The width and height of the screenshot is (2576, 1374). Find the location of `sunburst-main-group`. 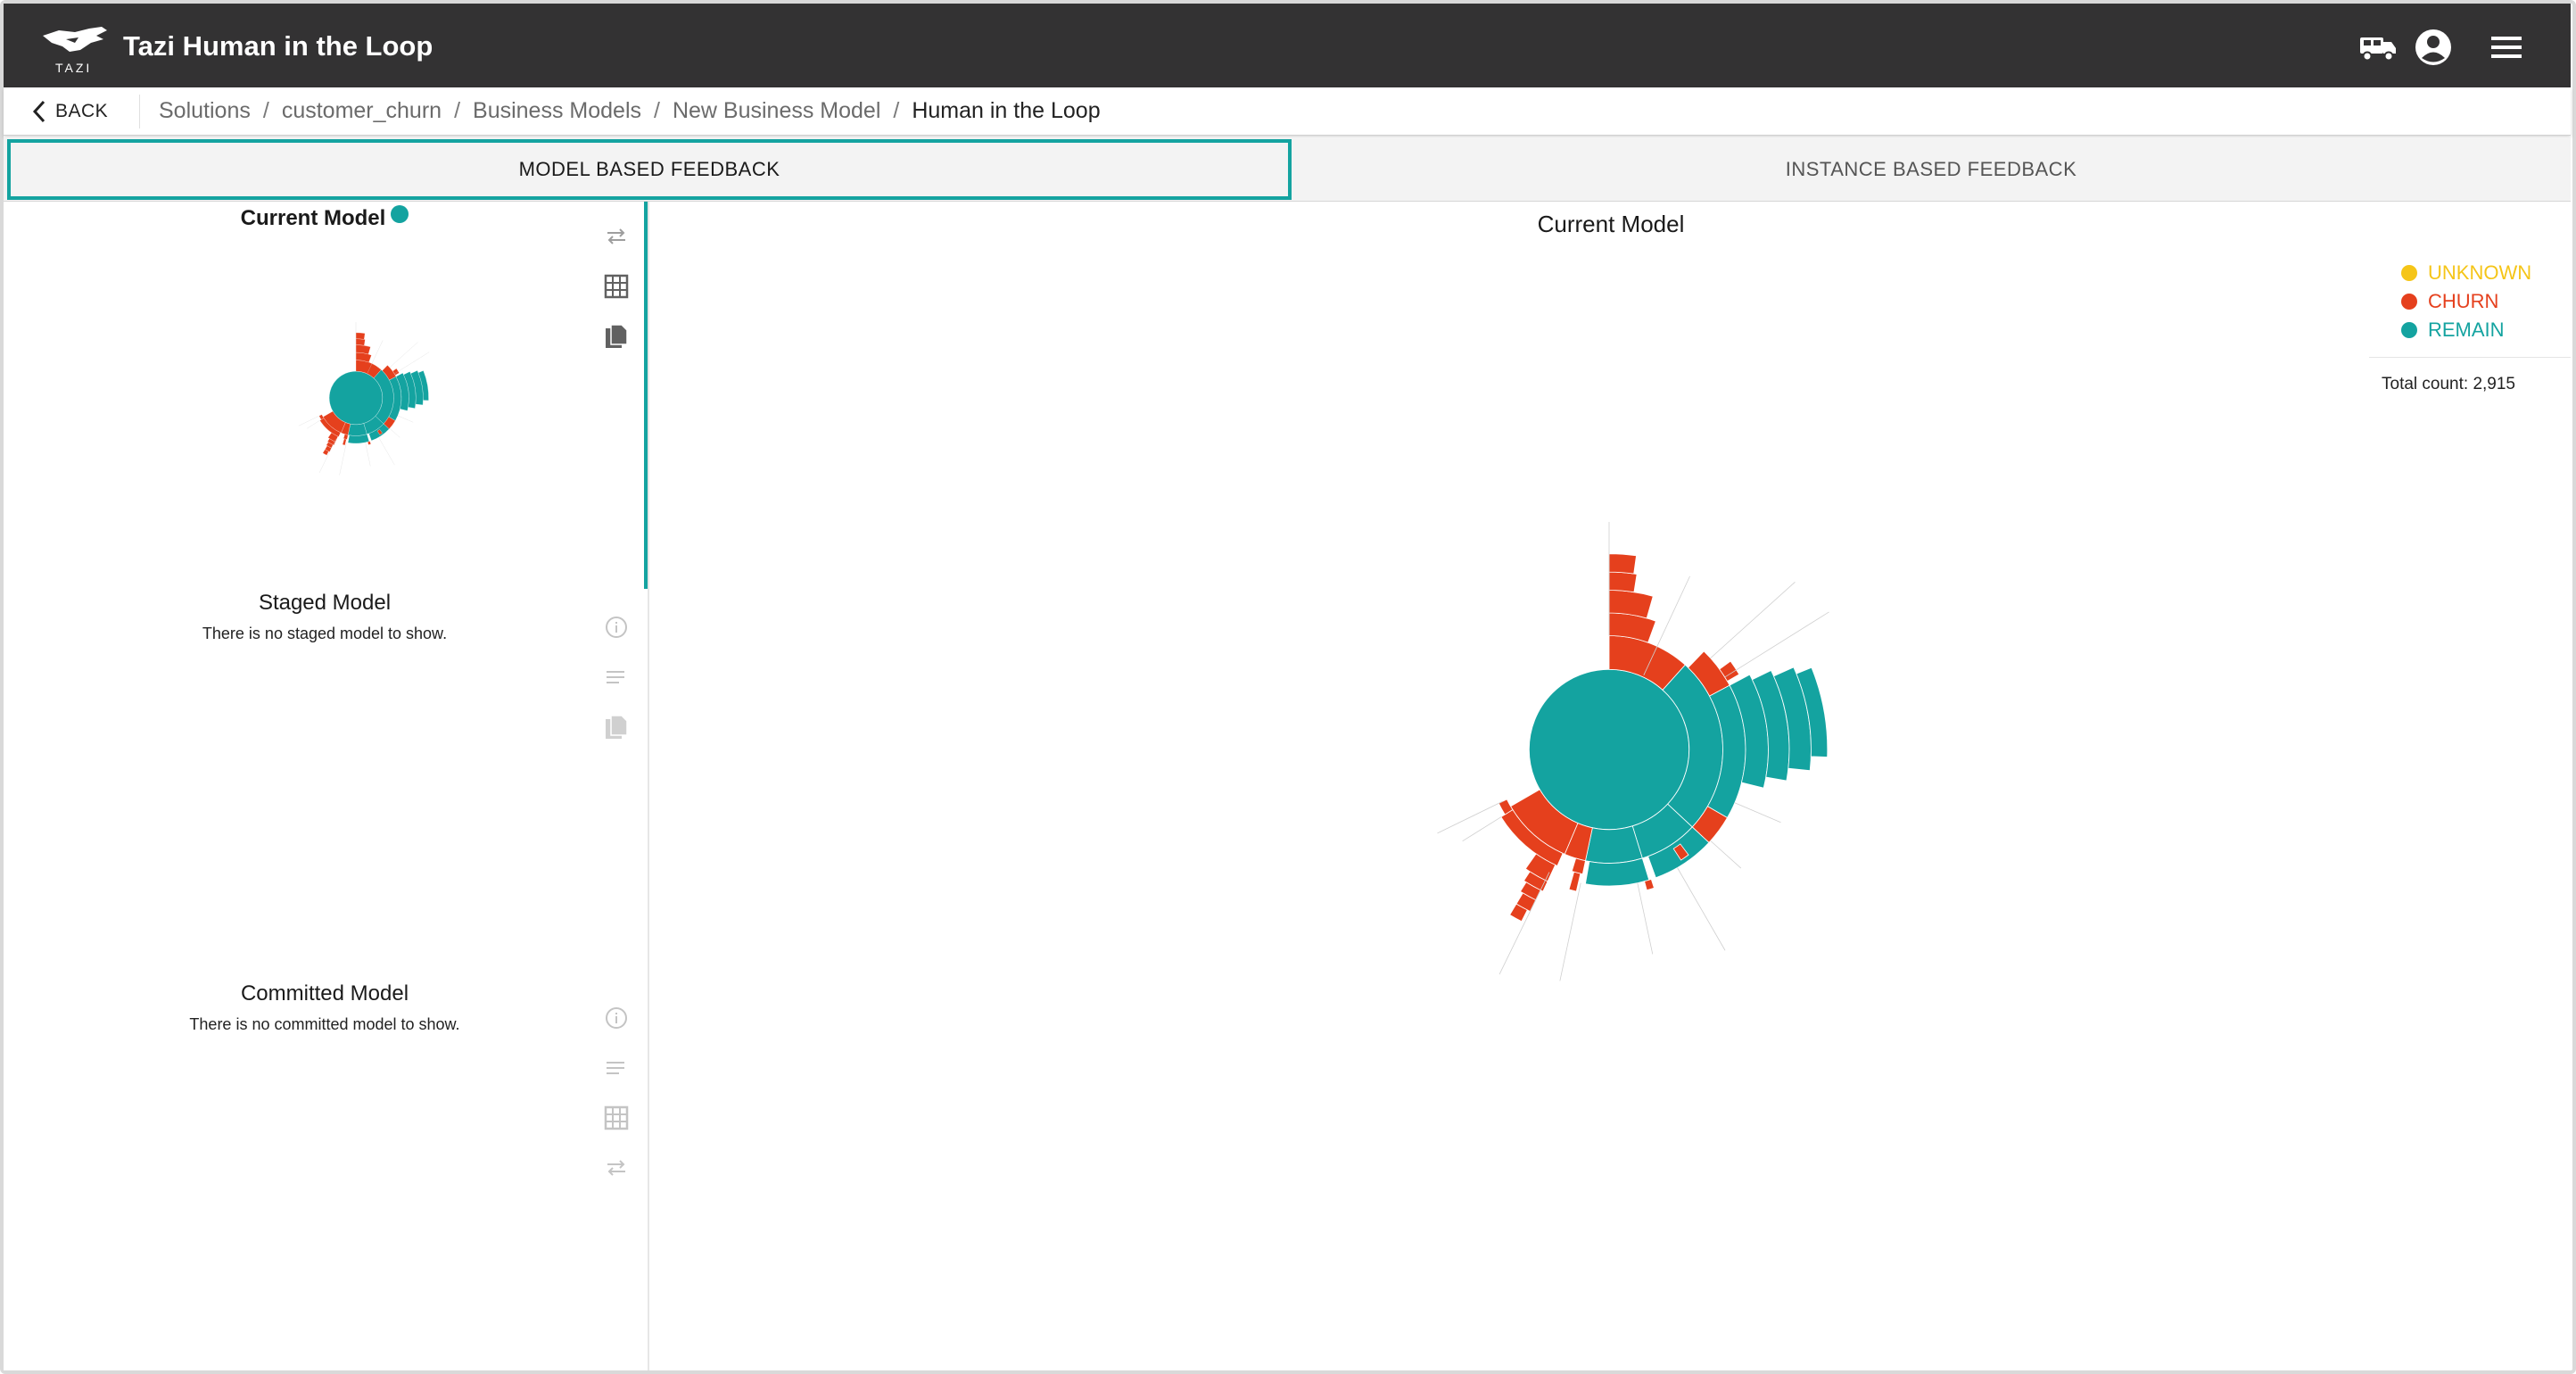

sunburst-main-group is located at coordinates (1633, 751).